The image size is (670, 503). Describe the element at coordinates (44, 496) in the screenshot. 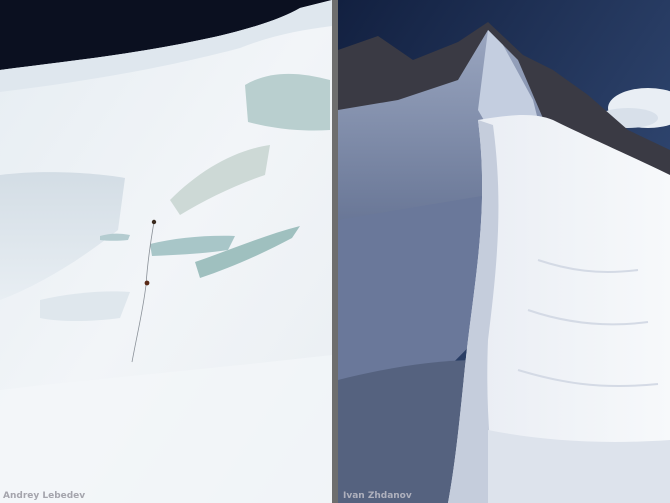

I see `photo-credit-left: Andrey Lebedev` at that location.